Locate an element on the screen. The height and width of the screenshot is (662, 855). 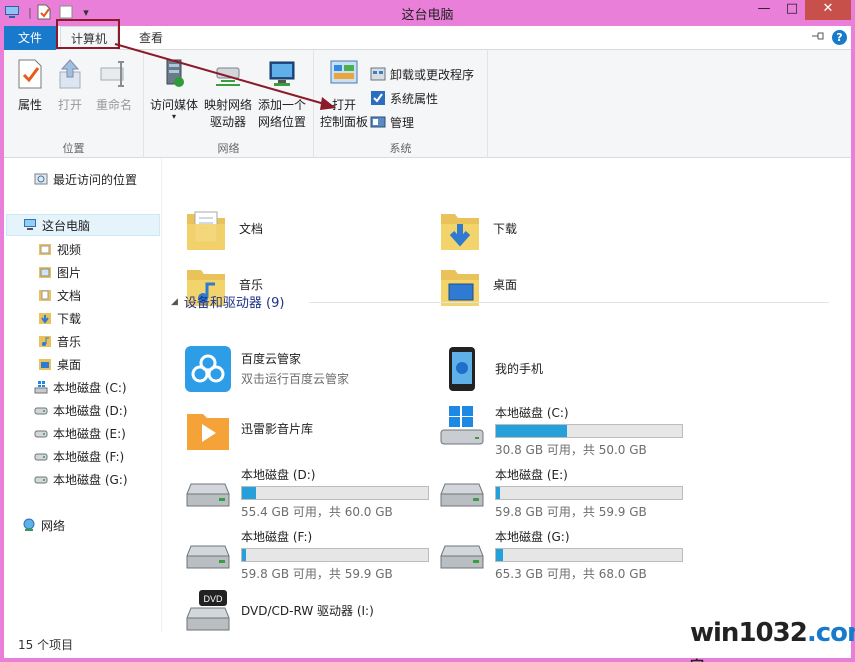
drive-icon is located at coordinates (41, 457).